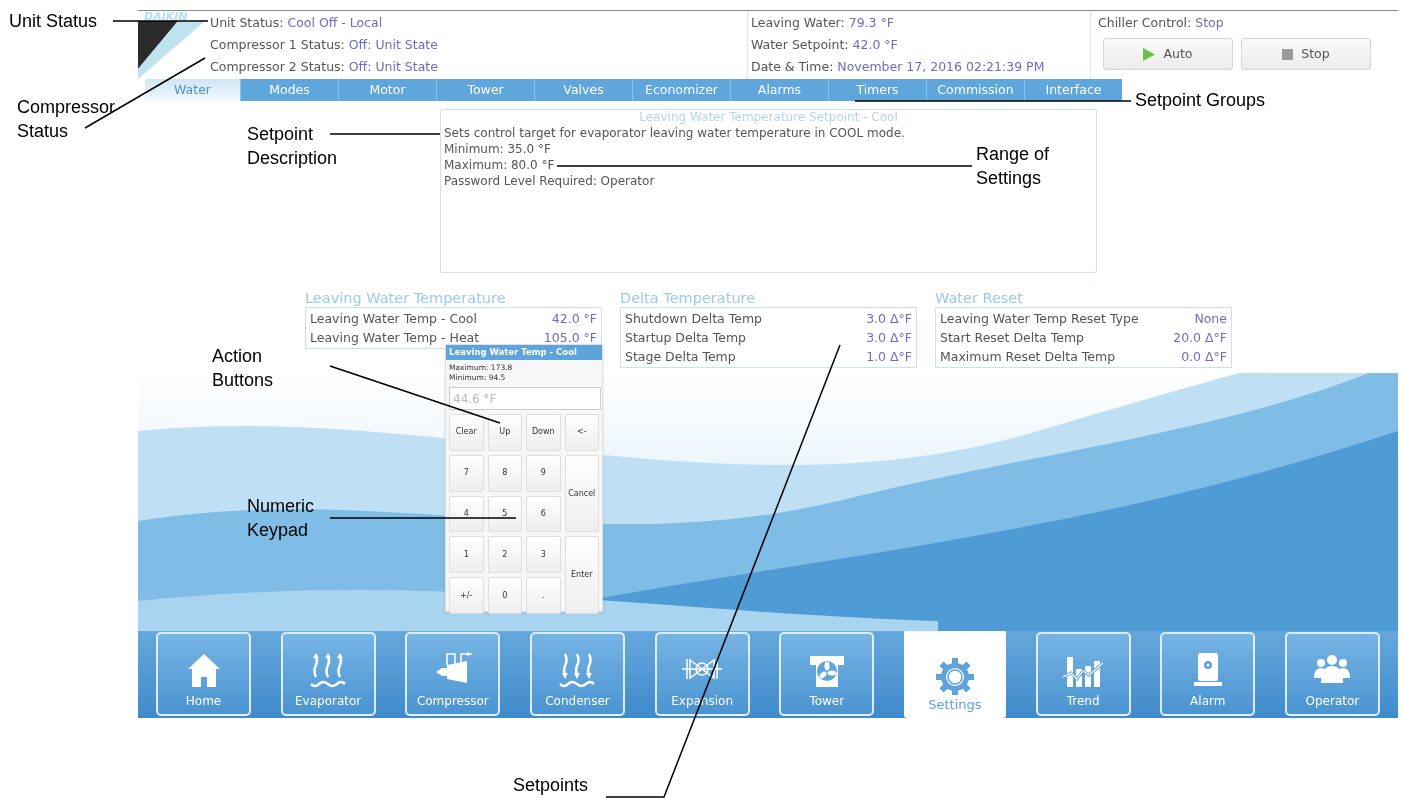  Describe the element at coordinates (543, 514) in the screenshot. I see `keypad-key: 6` at that location.